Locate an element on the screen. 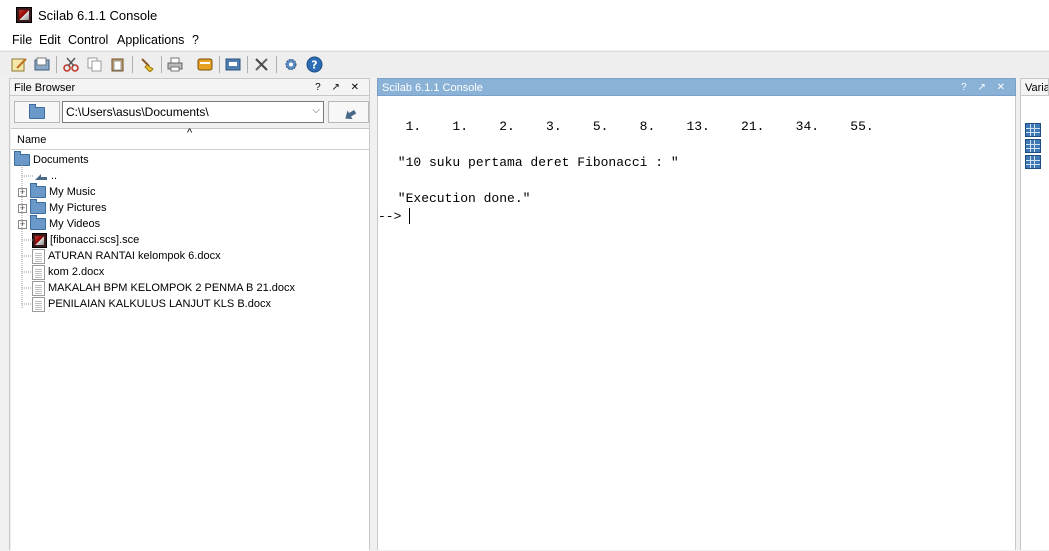  text-cursor is located at coordinates (409, 216).